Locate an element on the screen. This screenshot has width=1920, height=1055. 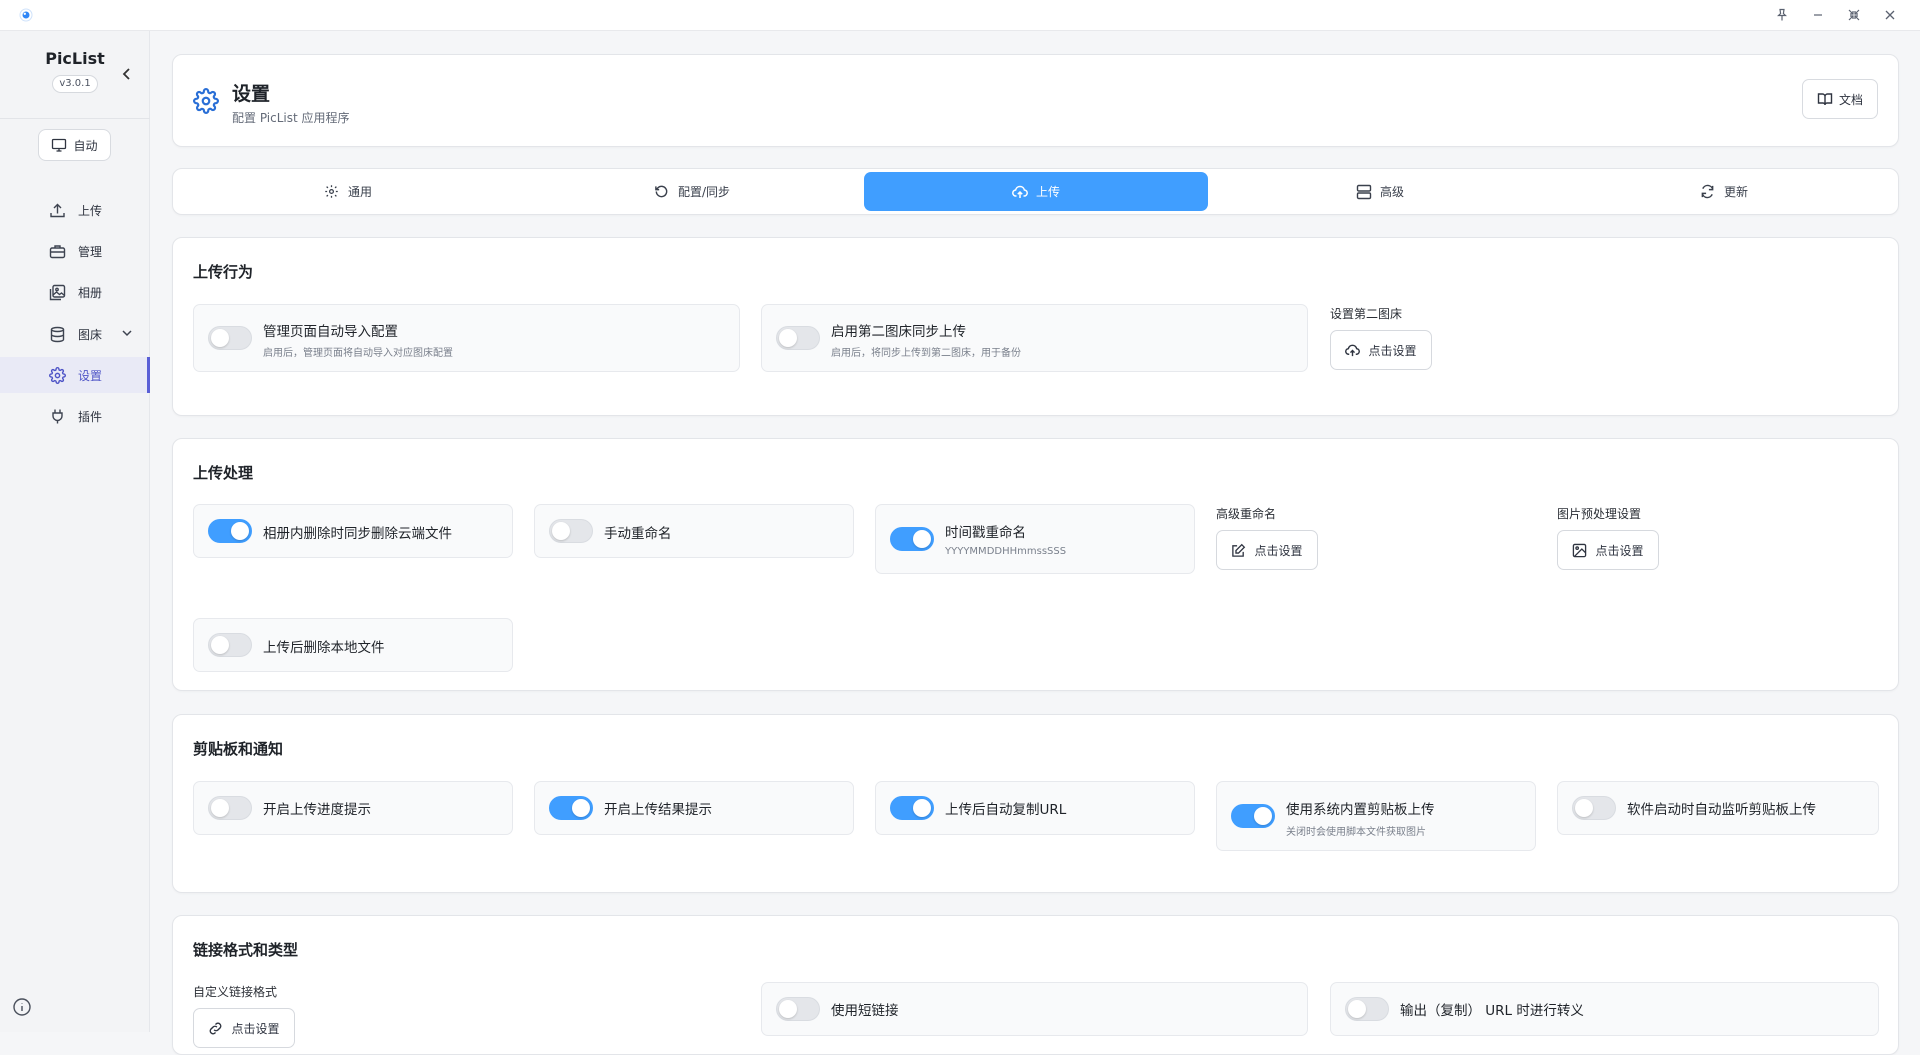
chevron-left-icon is located at coordinates (126, 74).